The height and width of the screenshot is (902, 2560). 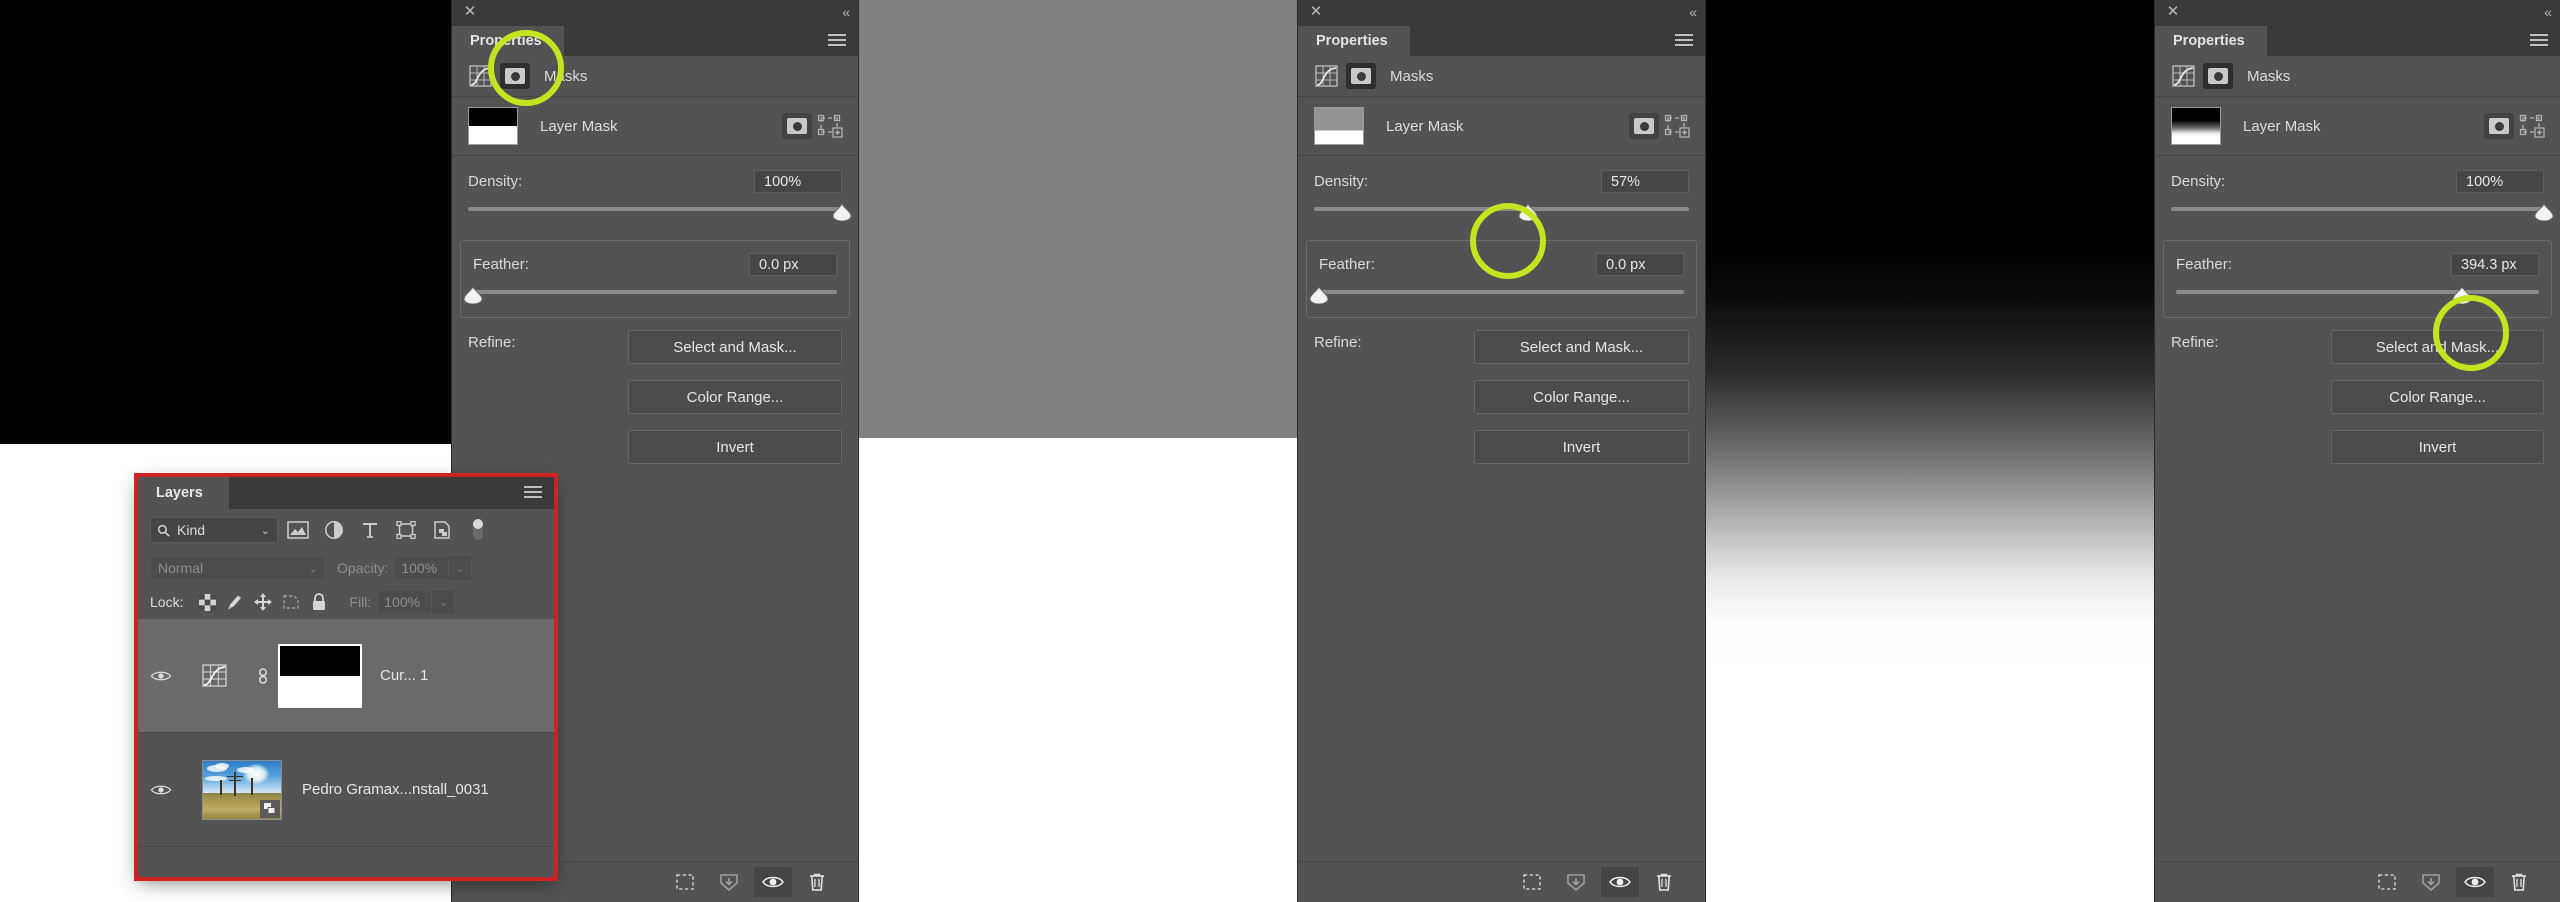 I want to click on blend-mode-select: Normal ⌄, so click(x=237, y=568).